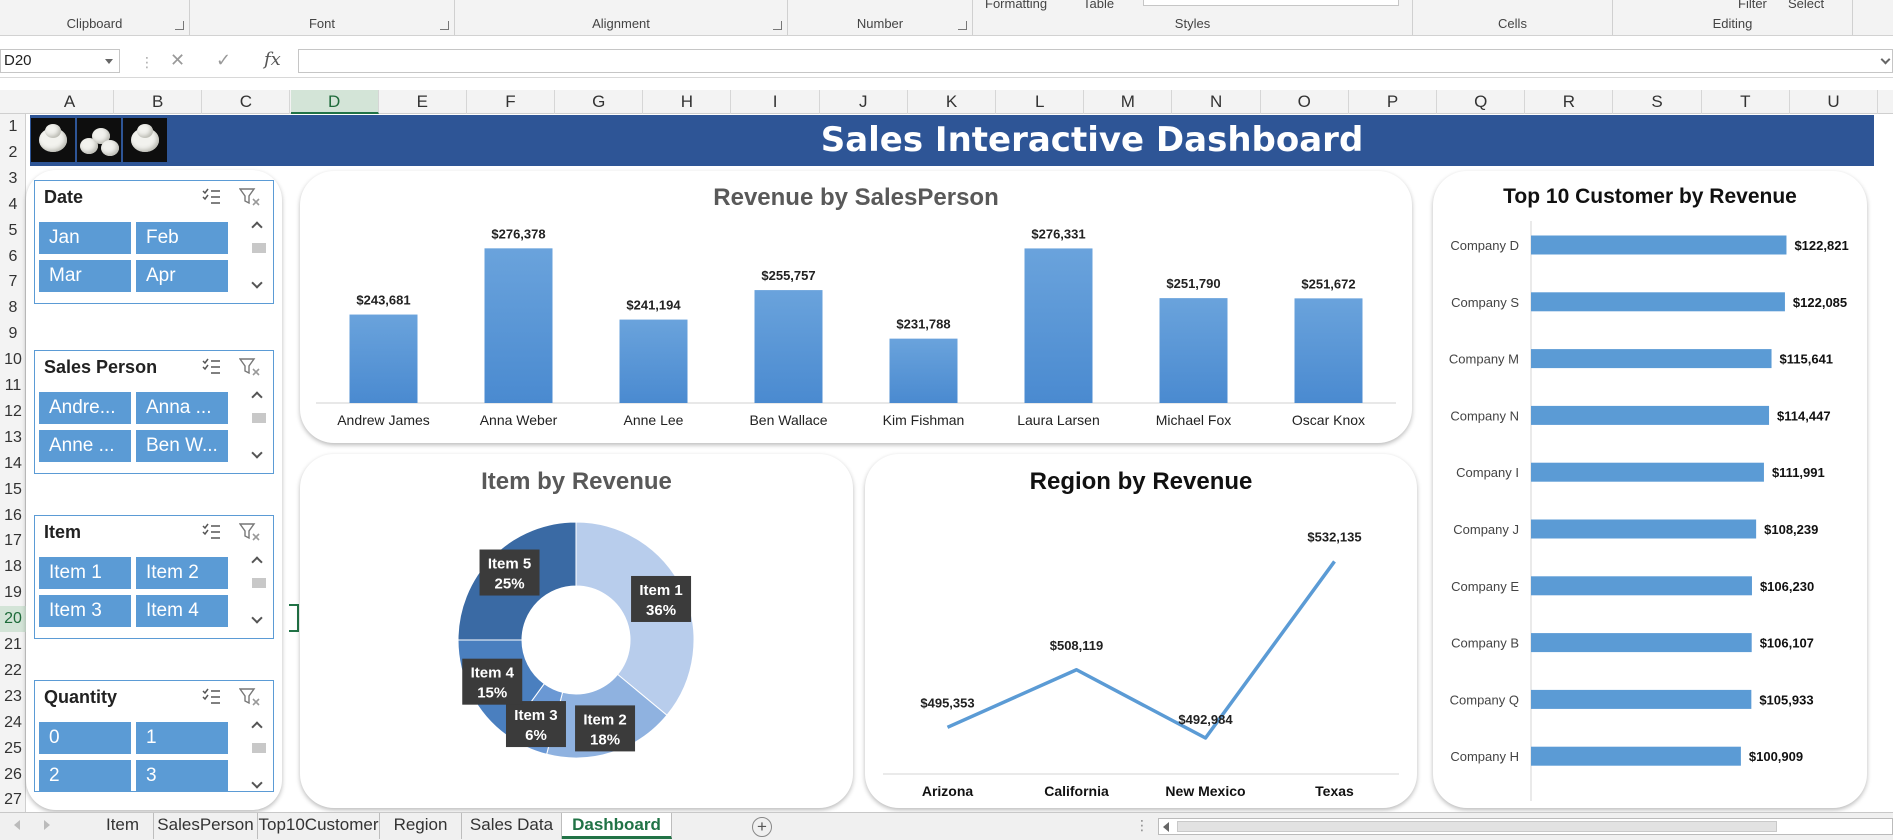 The width and height of the screenshot is (1893, 840). What do you see at coordinates (511, 102) in the screenshot?
I see `column-header-f: F` at bounding box center [511, 102].